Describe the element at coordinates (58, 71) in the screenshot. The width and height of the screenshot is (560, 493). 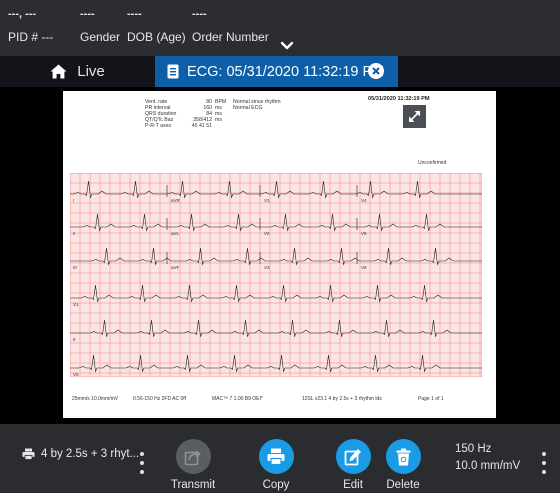
I see `home-icon` at that location.